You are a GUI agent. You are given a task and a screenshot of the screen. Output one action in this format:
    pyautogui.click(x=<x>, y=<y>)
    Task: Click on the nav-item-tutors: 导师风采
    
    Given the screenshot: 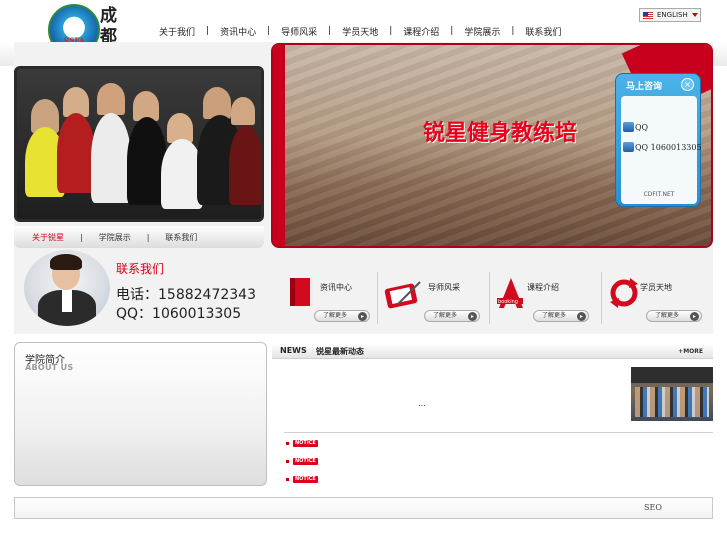 What is the action you would take?
    pyautogui.click(x=299, y=31)
    